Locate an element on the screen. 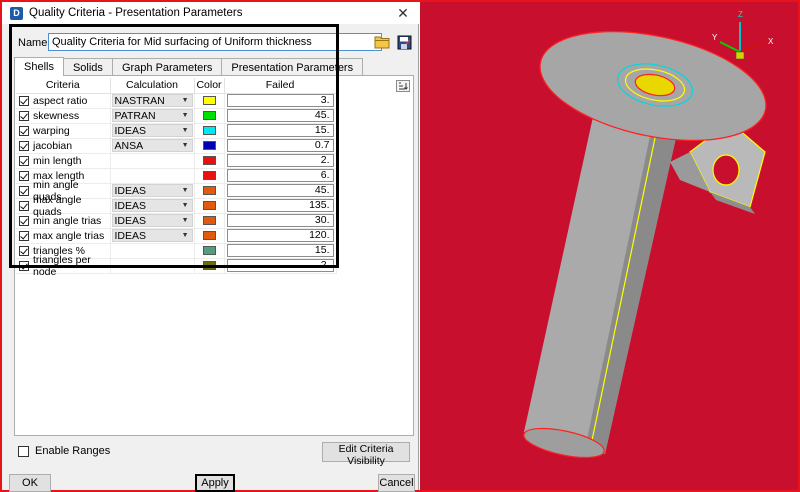 This screenshot has width=800, height=492. calculation-value: PATRAN is located at coordinates (135, 115).